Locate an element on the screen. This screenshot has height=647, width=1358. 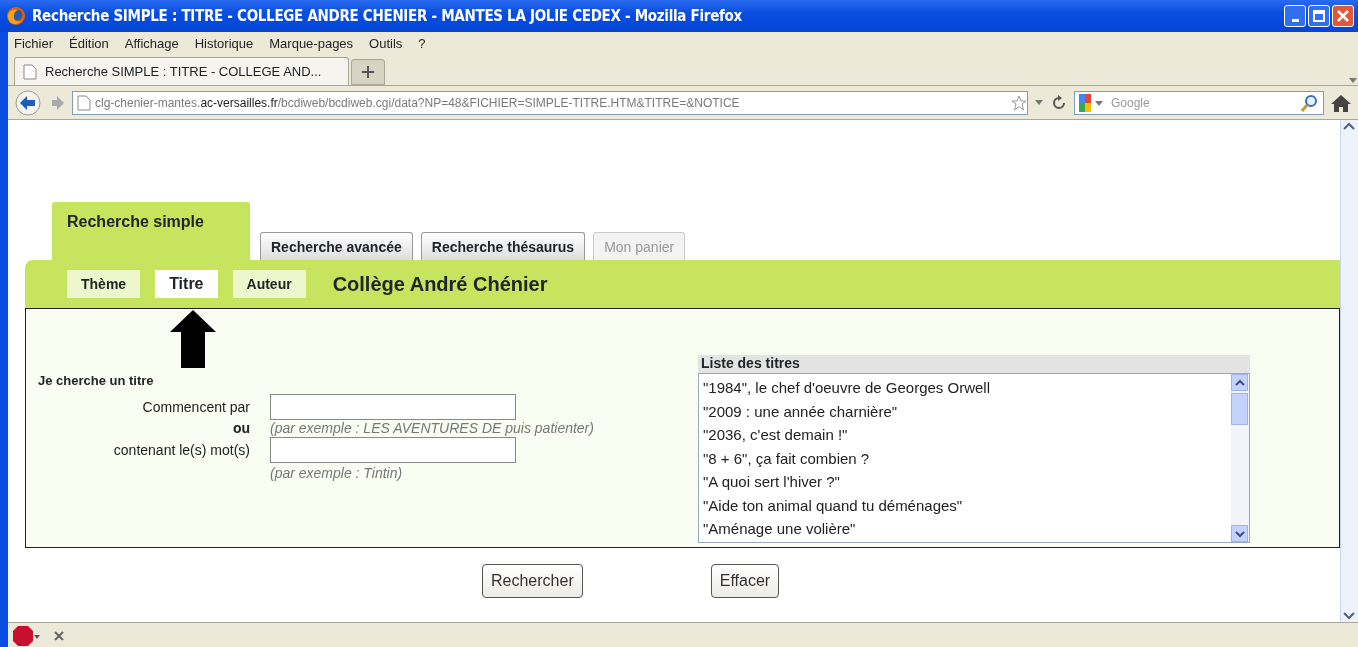
list-item: "Aménage une volière" is located at coordinates (965, 529).